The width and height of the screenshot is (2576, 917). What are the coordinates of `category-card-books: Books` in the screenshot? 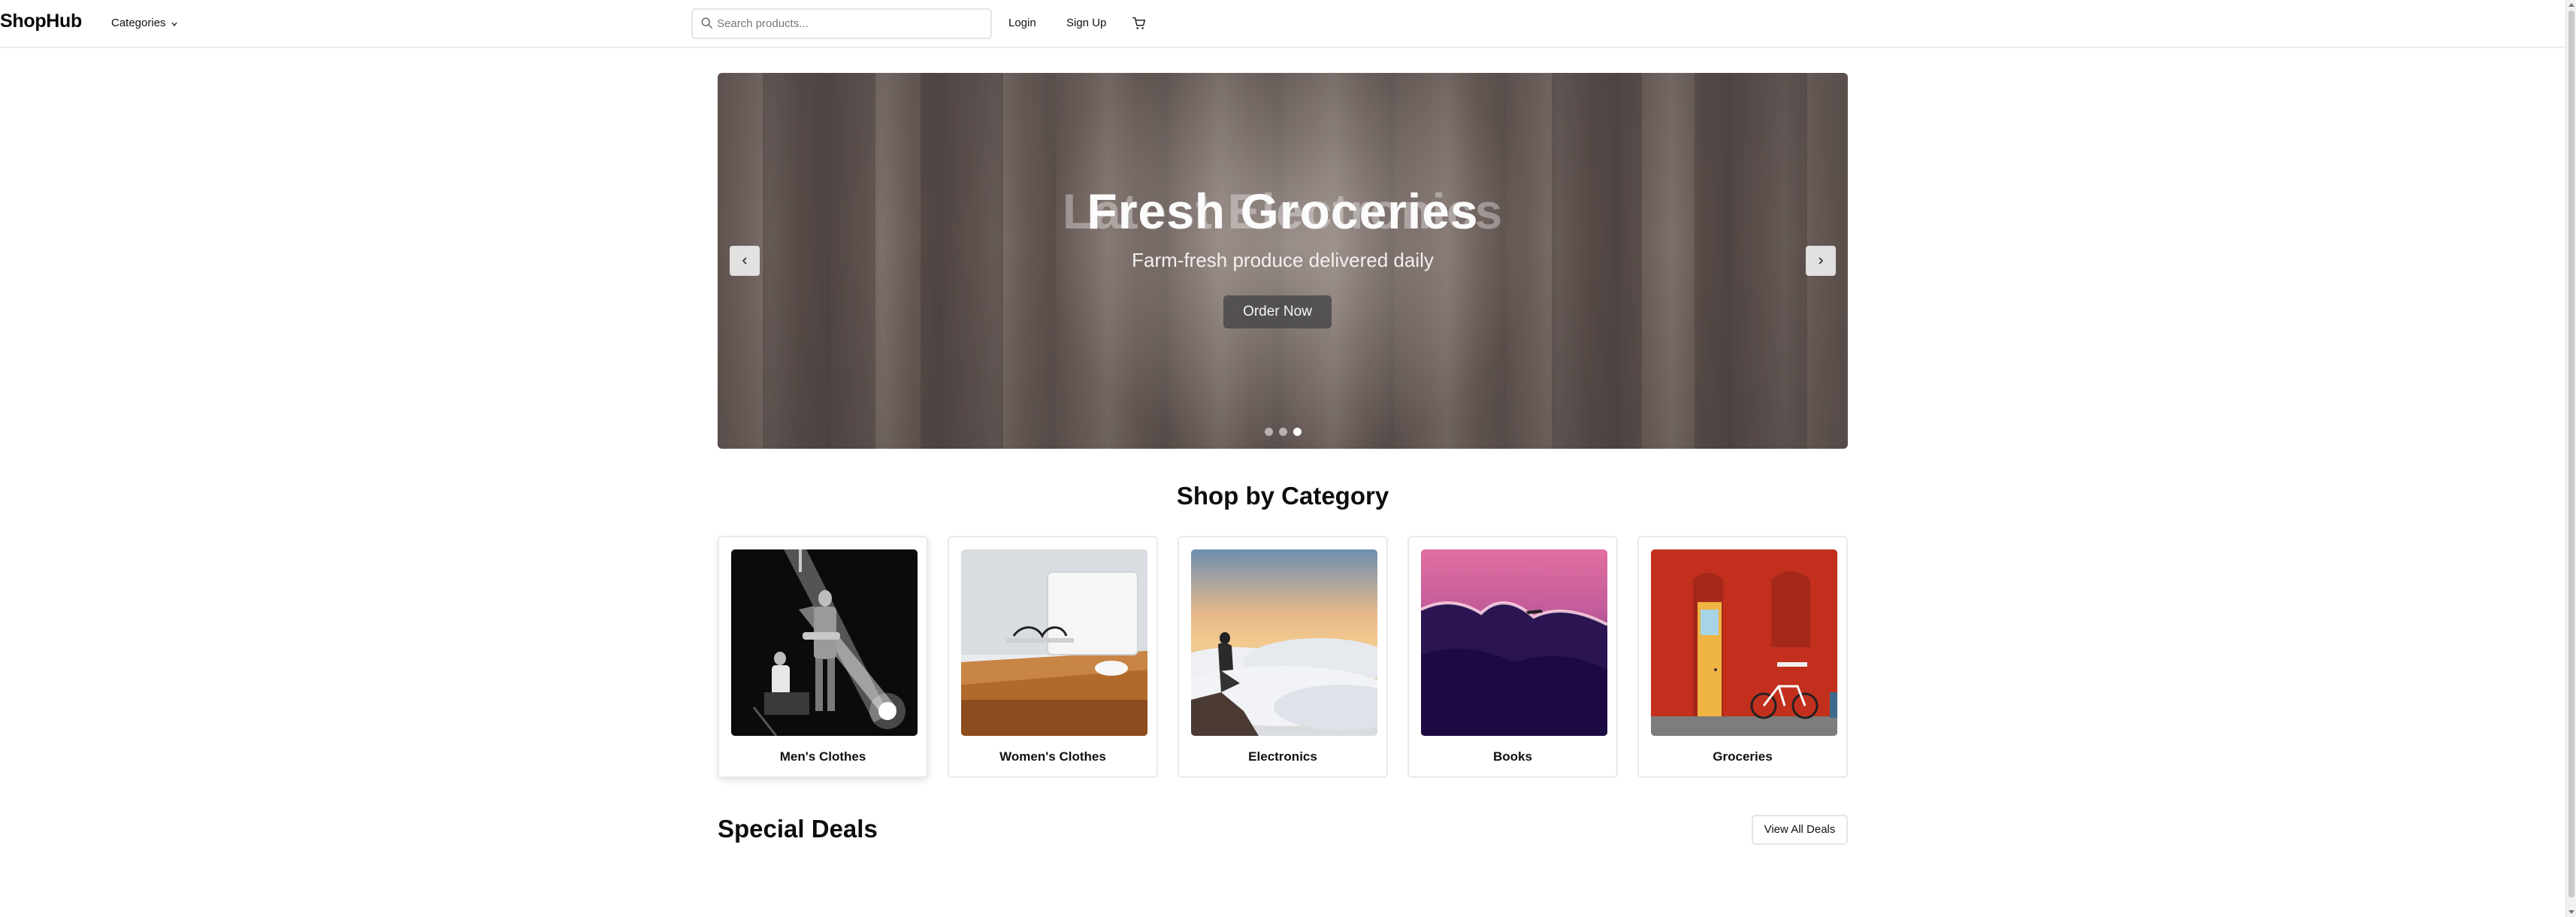 It's located at (1512, 657).